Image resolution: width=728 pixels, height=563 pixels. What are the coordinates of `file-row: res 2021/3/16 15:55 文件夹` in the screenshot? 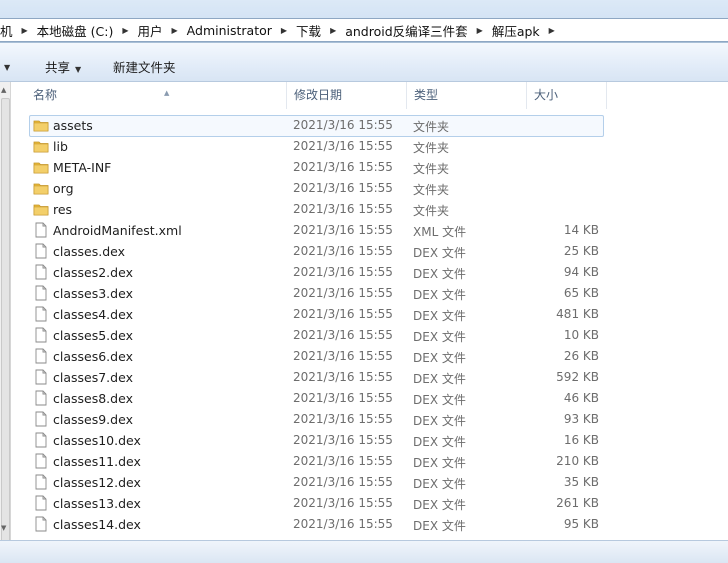 It's located at (370, 209).